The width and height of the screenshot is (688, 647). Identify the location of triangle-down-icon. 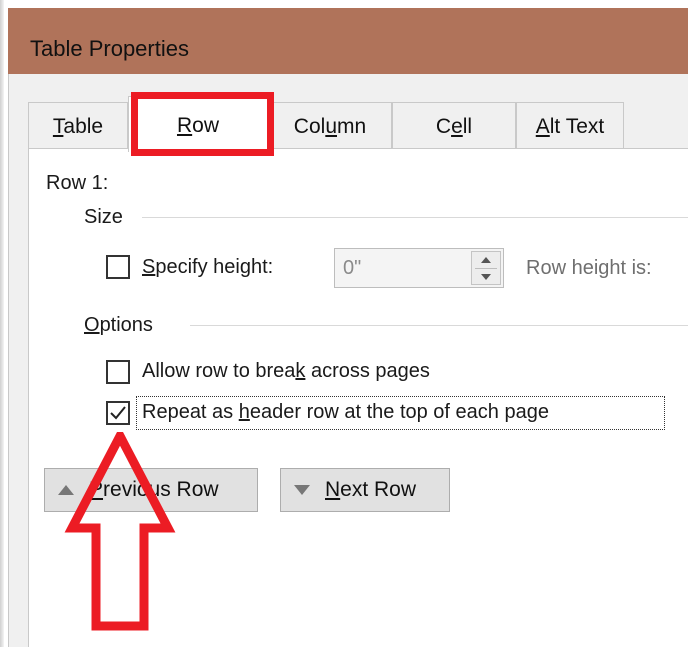
(302, 490).